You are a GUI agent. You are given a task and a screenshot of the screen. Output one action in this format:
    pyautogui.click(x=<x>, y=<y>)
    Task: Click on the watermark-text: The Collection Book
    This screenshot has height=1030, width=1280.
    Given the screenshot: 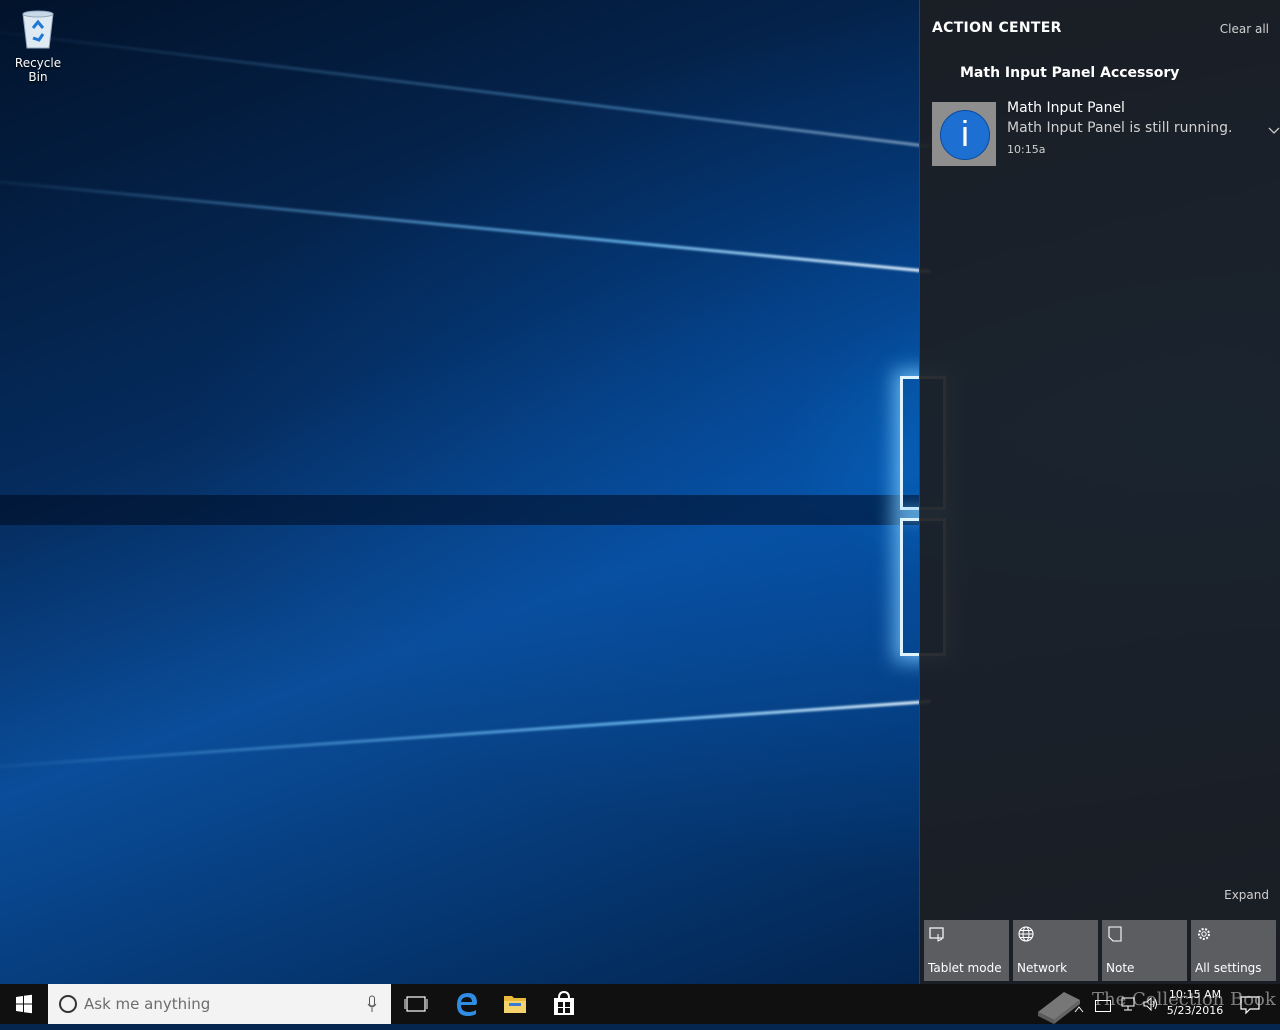 What is the action you would take?
    pyautogui.click(x=1184, y=999)
    